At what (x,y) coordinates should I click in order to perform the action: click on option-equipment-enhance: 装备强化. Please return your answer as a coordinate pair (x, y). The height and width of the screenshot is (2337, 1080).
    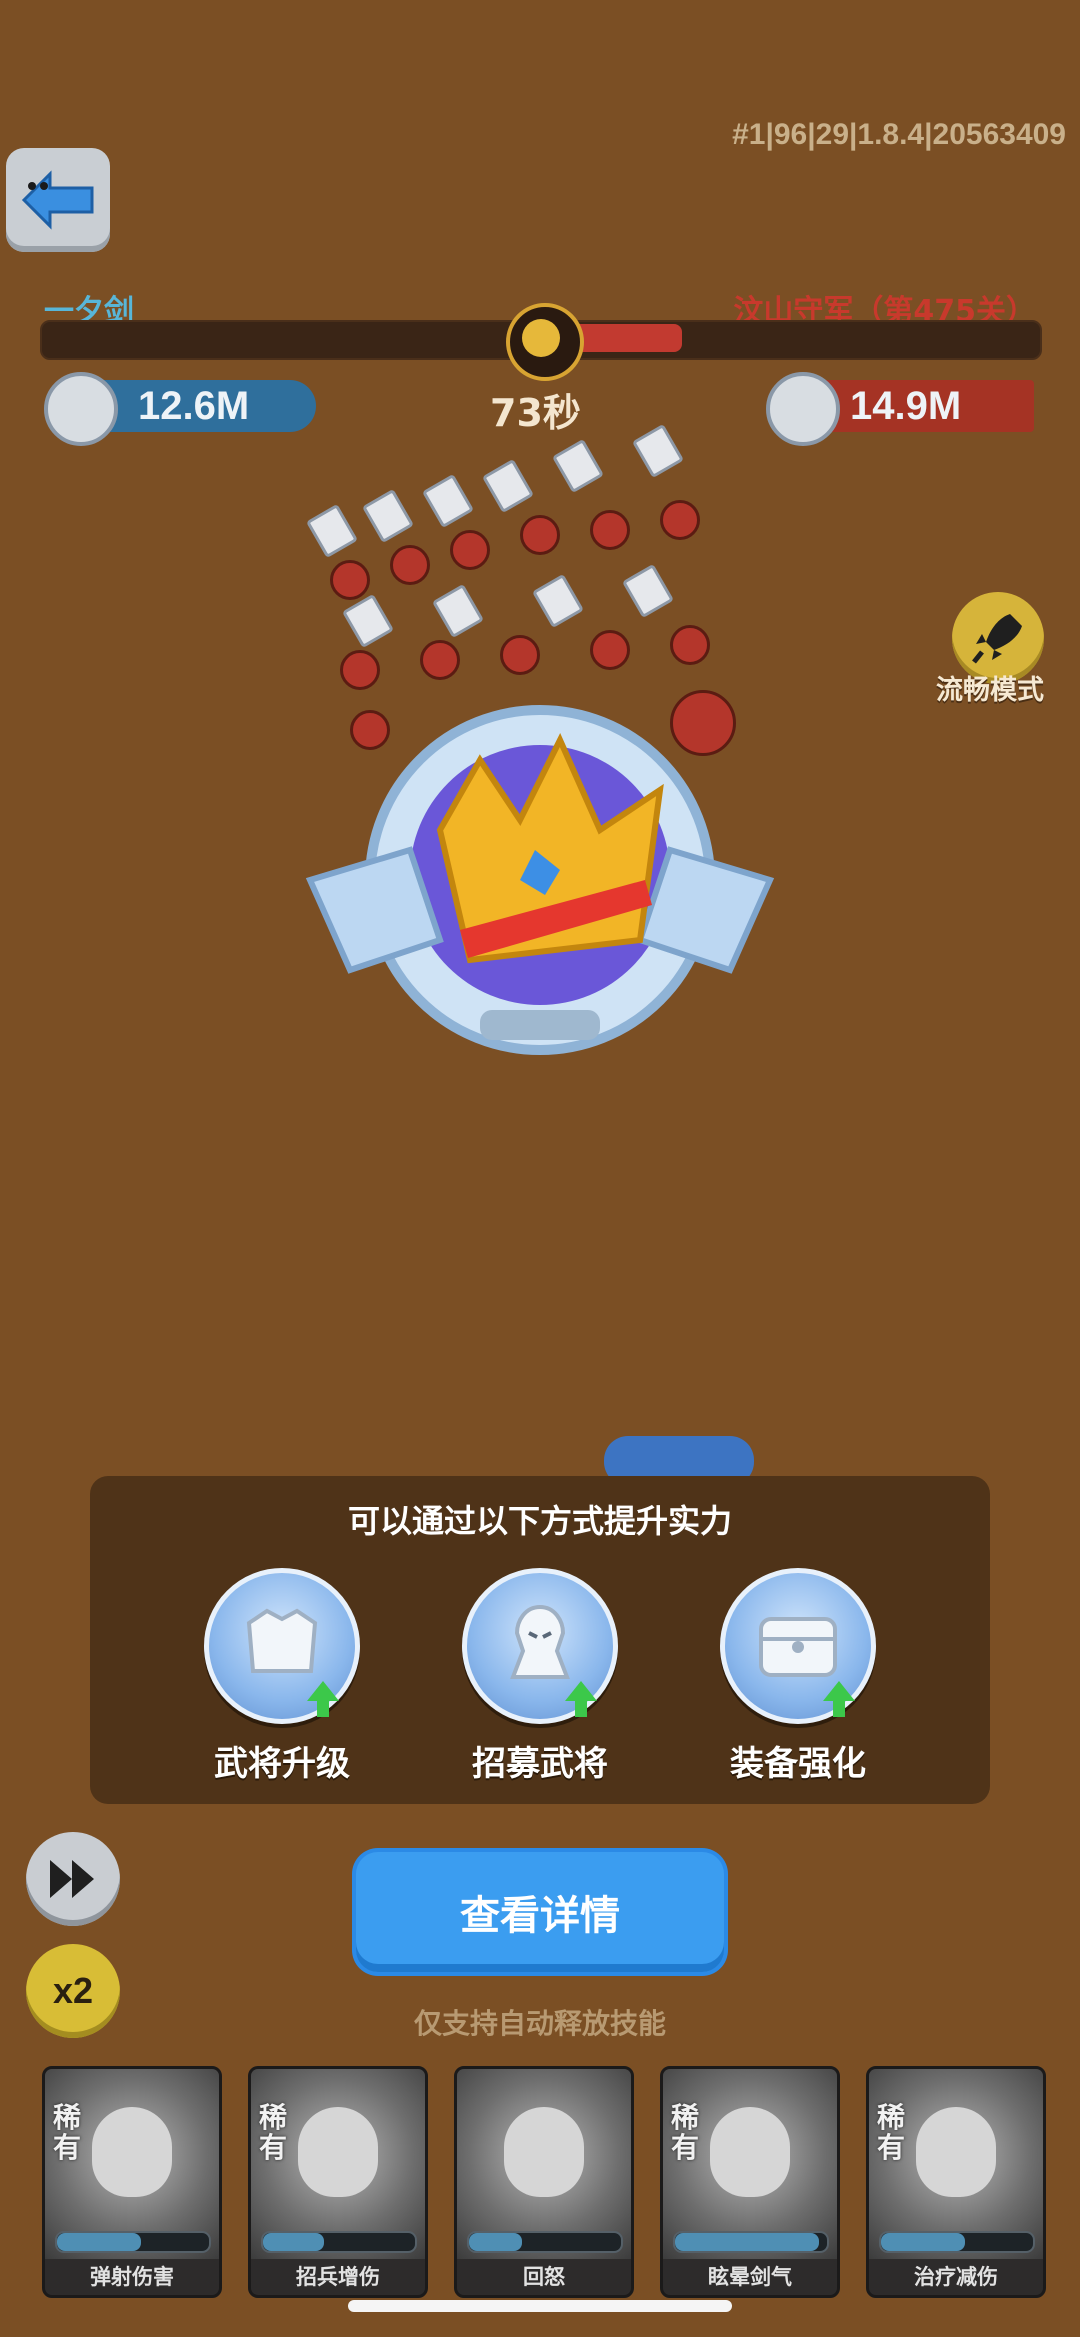
    Looking at the image, I should click on (798, 1676).